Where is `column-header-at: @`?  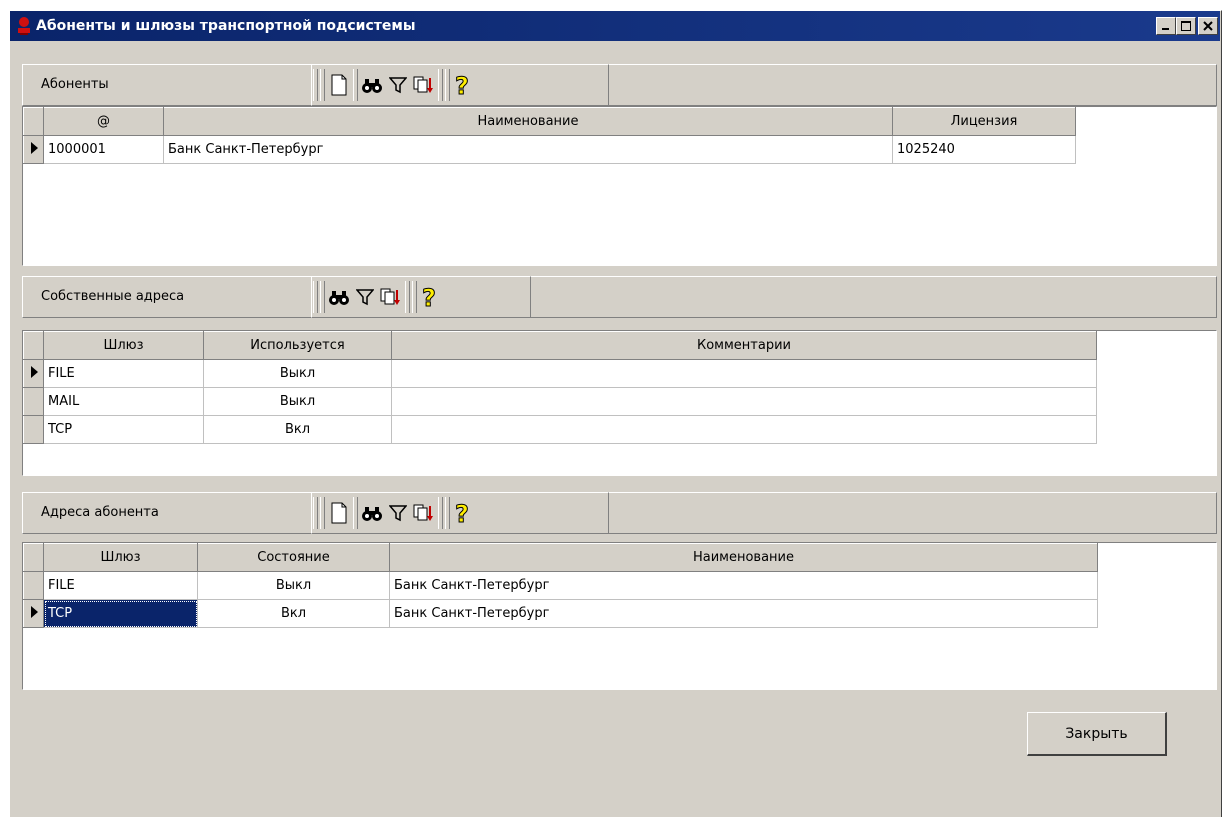
column-header-at: @ is located at coordinates (103, 121).